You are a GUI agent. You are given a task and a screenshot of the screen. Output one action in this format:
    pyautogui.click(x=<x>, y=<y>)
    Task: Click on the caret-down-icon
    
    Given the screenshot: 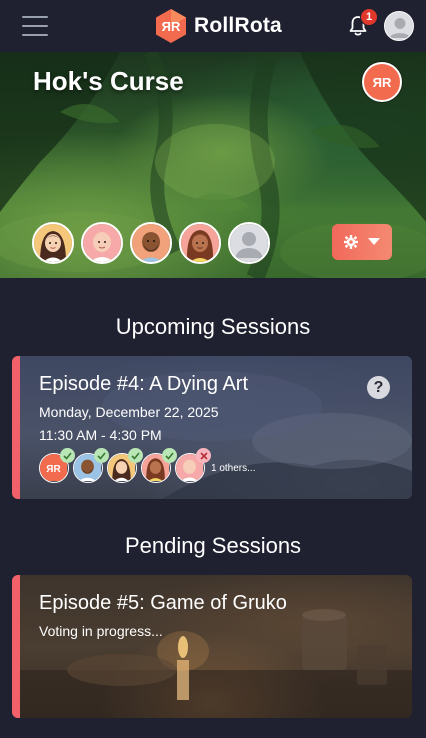 What is the action you would take?
    pyautogui.click(x=374, y=241)
    